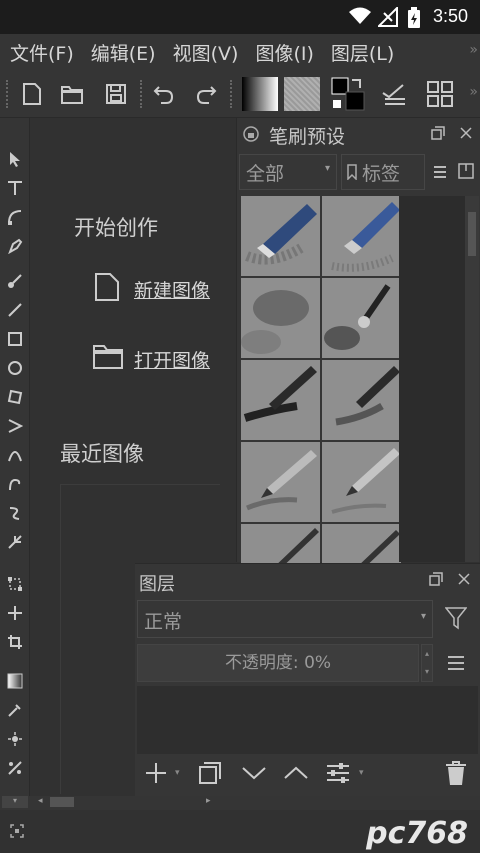 The width and height of the screenshot is (480, 853). Describe the element at coordinates (352, 172) in the screenshot. I see `bookmark-icon` at that location.